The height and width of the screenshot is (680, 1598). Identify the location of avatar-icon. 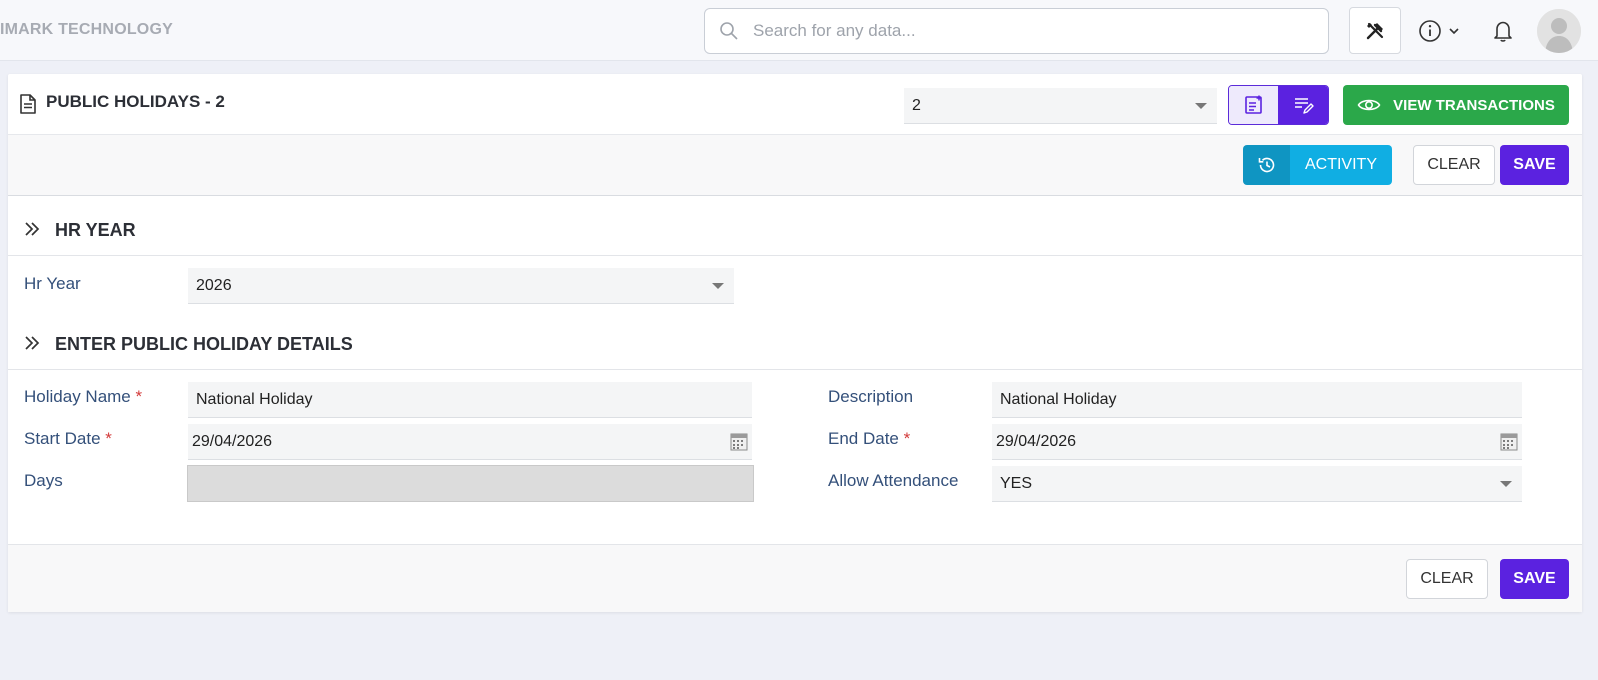
(1559, 31).